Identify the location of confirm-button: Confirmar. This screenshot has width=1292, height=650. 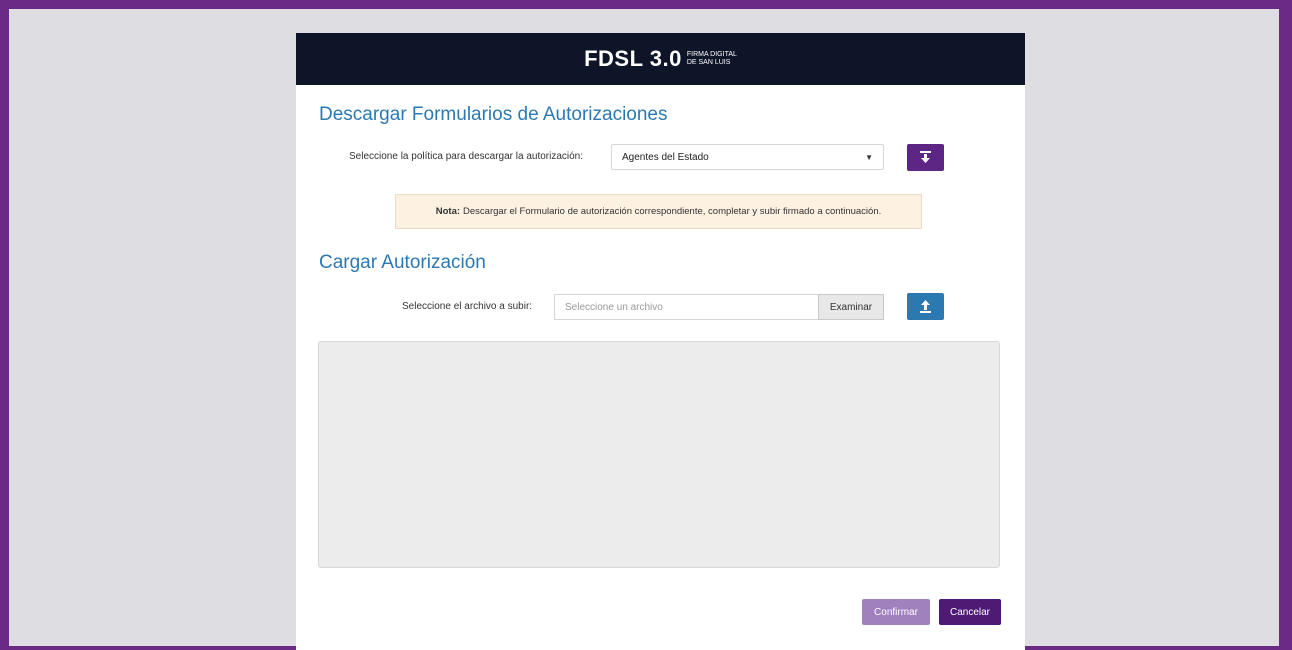
(896, 612).